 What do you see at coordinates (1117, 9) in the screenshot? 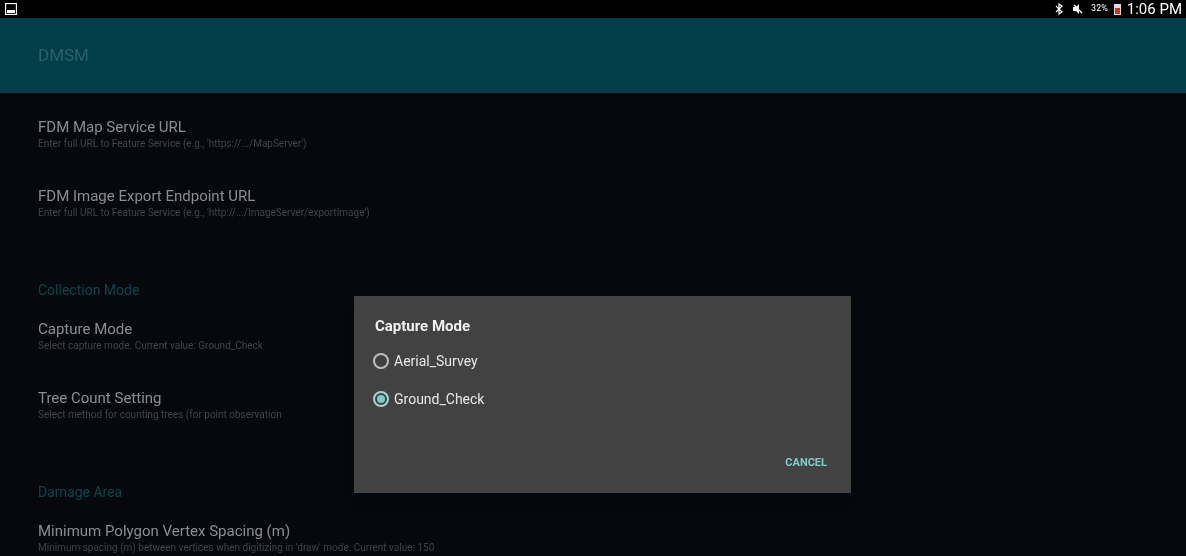
I see `battery-icon` at bounding box center [1117, 9].